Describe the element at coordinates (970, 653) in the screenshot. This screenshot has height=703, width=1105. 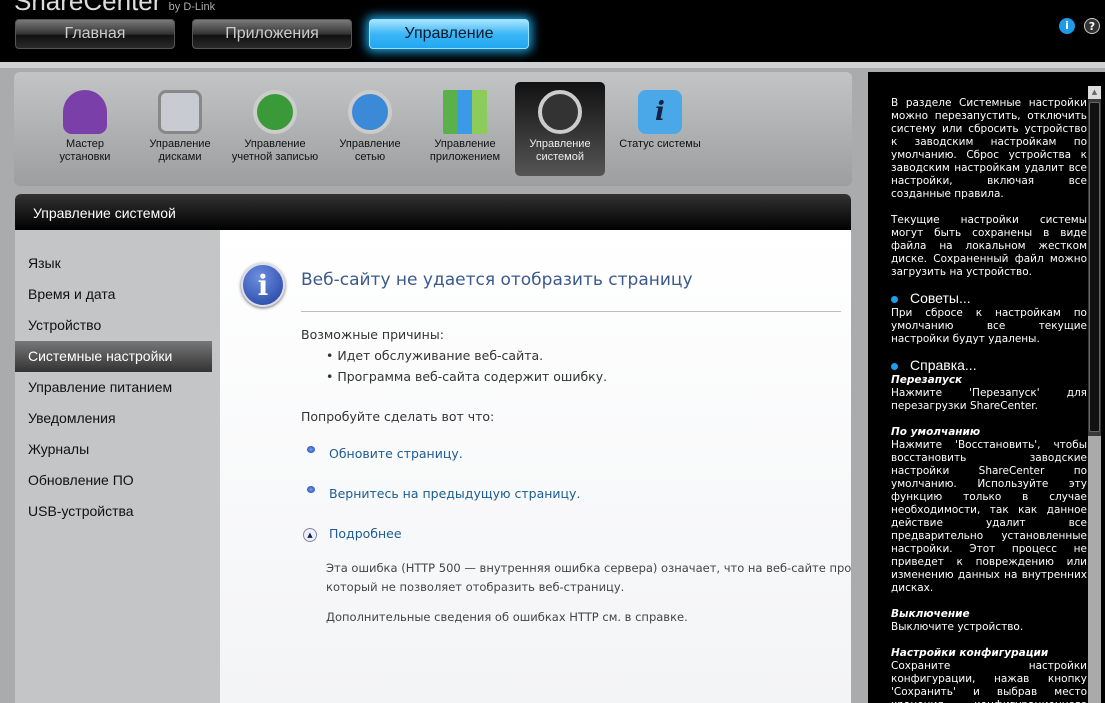
I see `section-title: Настройки конфигурации` at that location.